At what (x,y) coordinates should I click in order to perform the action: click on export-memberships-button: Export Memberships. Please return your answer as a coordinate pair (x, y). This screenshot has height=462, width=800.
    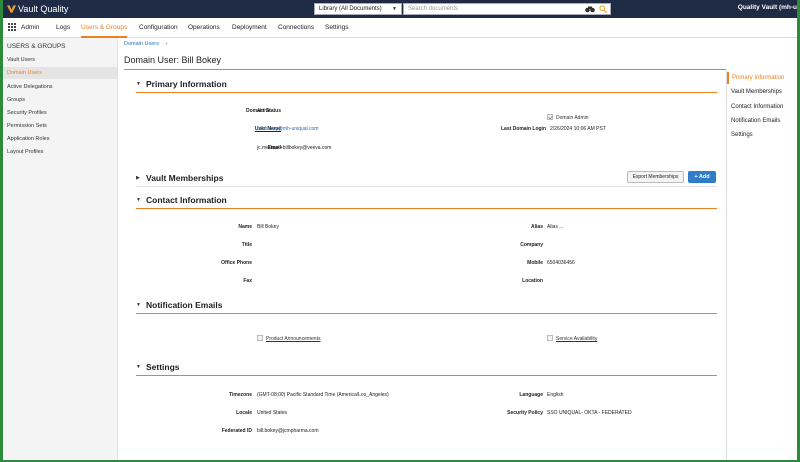
    Looking at the image, I should click on (655, 177).